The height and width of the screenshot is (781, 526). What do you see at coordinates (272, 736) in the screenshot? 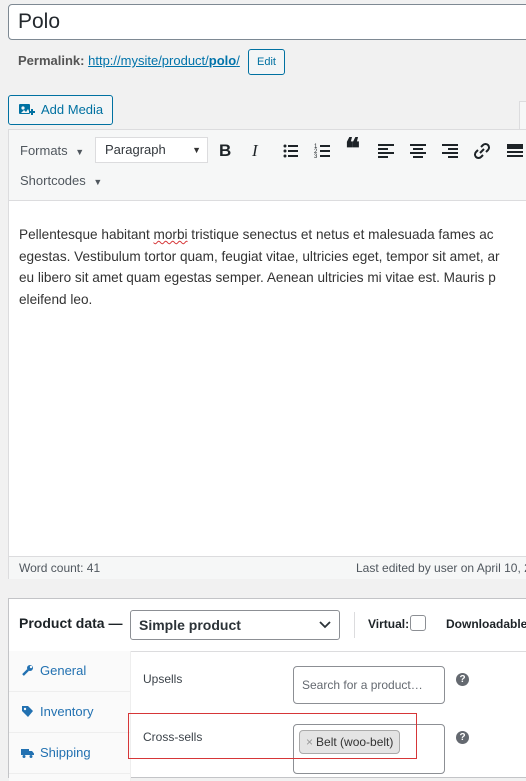
I see `highlight-annotation` at bounding box center [272, 736].